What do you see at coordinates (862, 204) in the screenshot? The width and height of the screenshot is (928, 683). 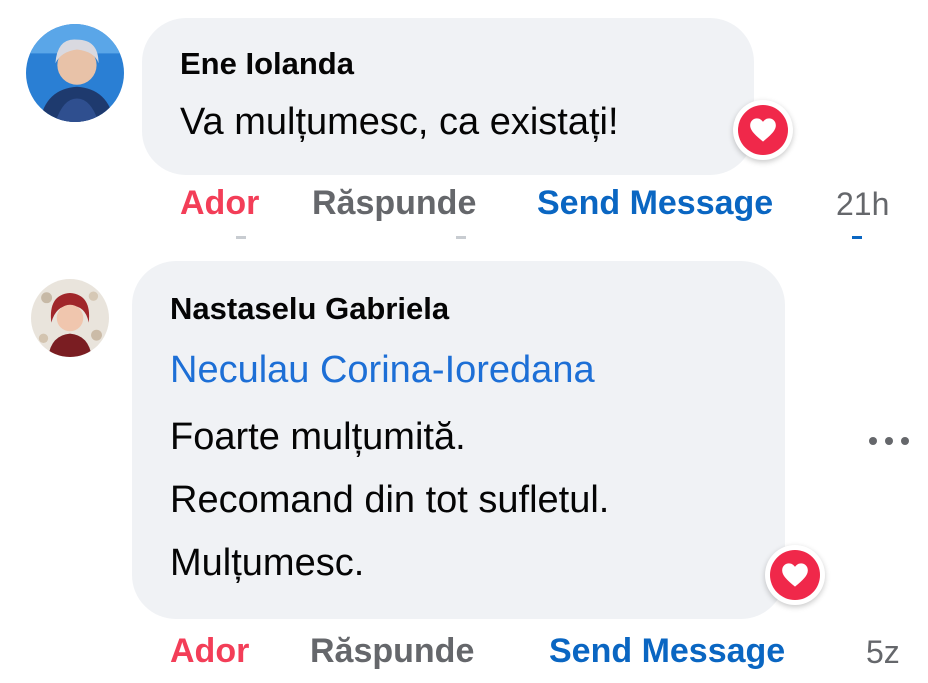 I see `comment-timestamp: 21h` at bounding box center [862, 204].